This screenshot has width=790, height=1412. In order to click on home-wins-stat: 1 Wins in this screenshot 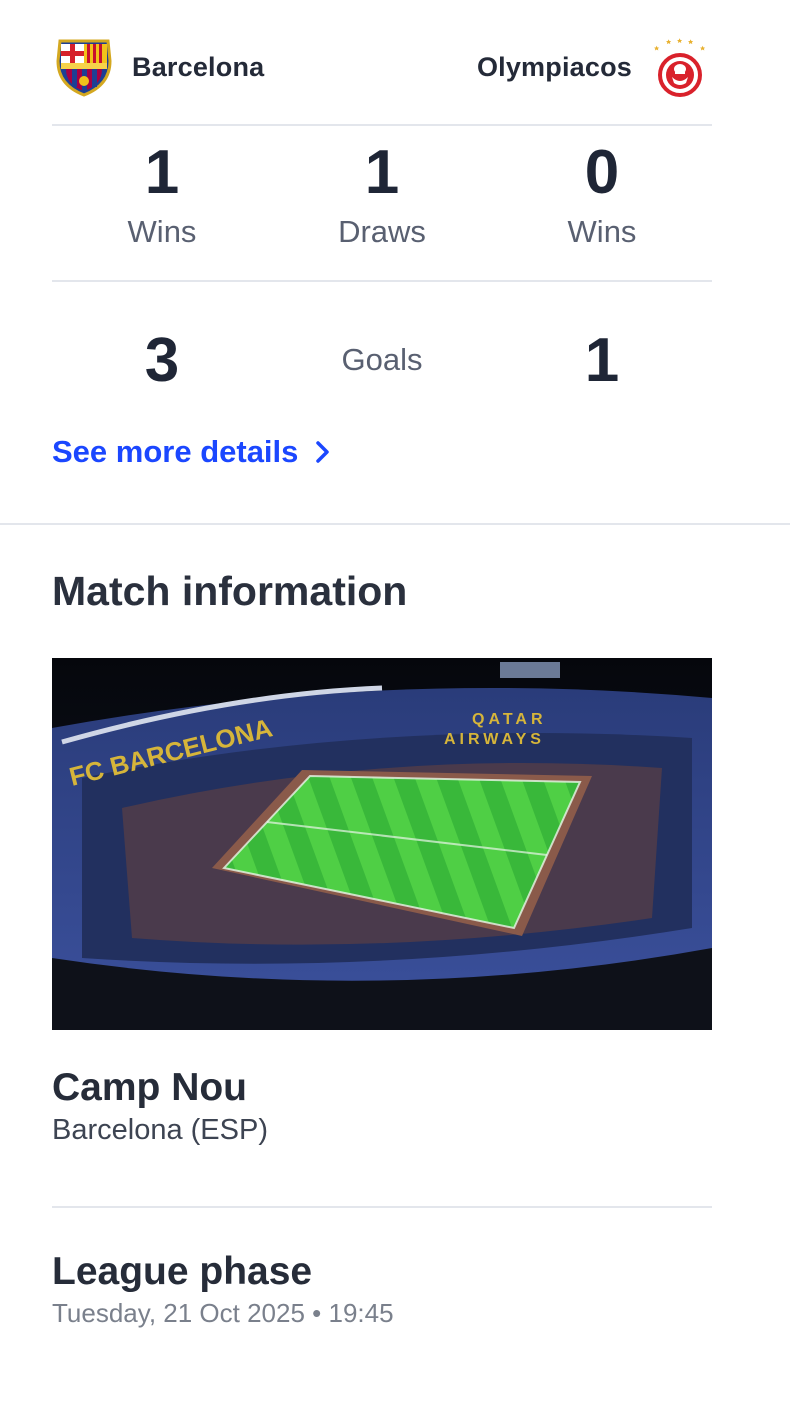, I will do `click(162, 196)`.